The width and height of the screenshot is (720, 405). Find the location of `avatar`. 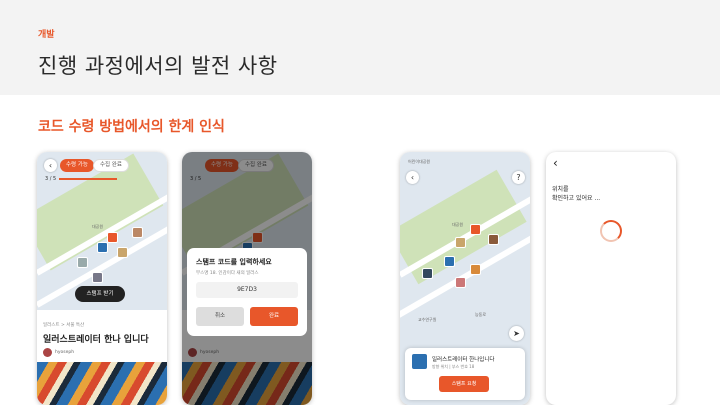

avatar is located at coordinates (47, 352).